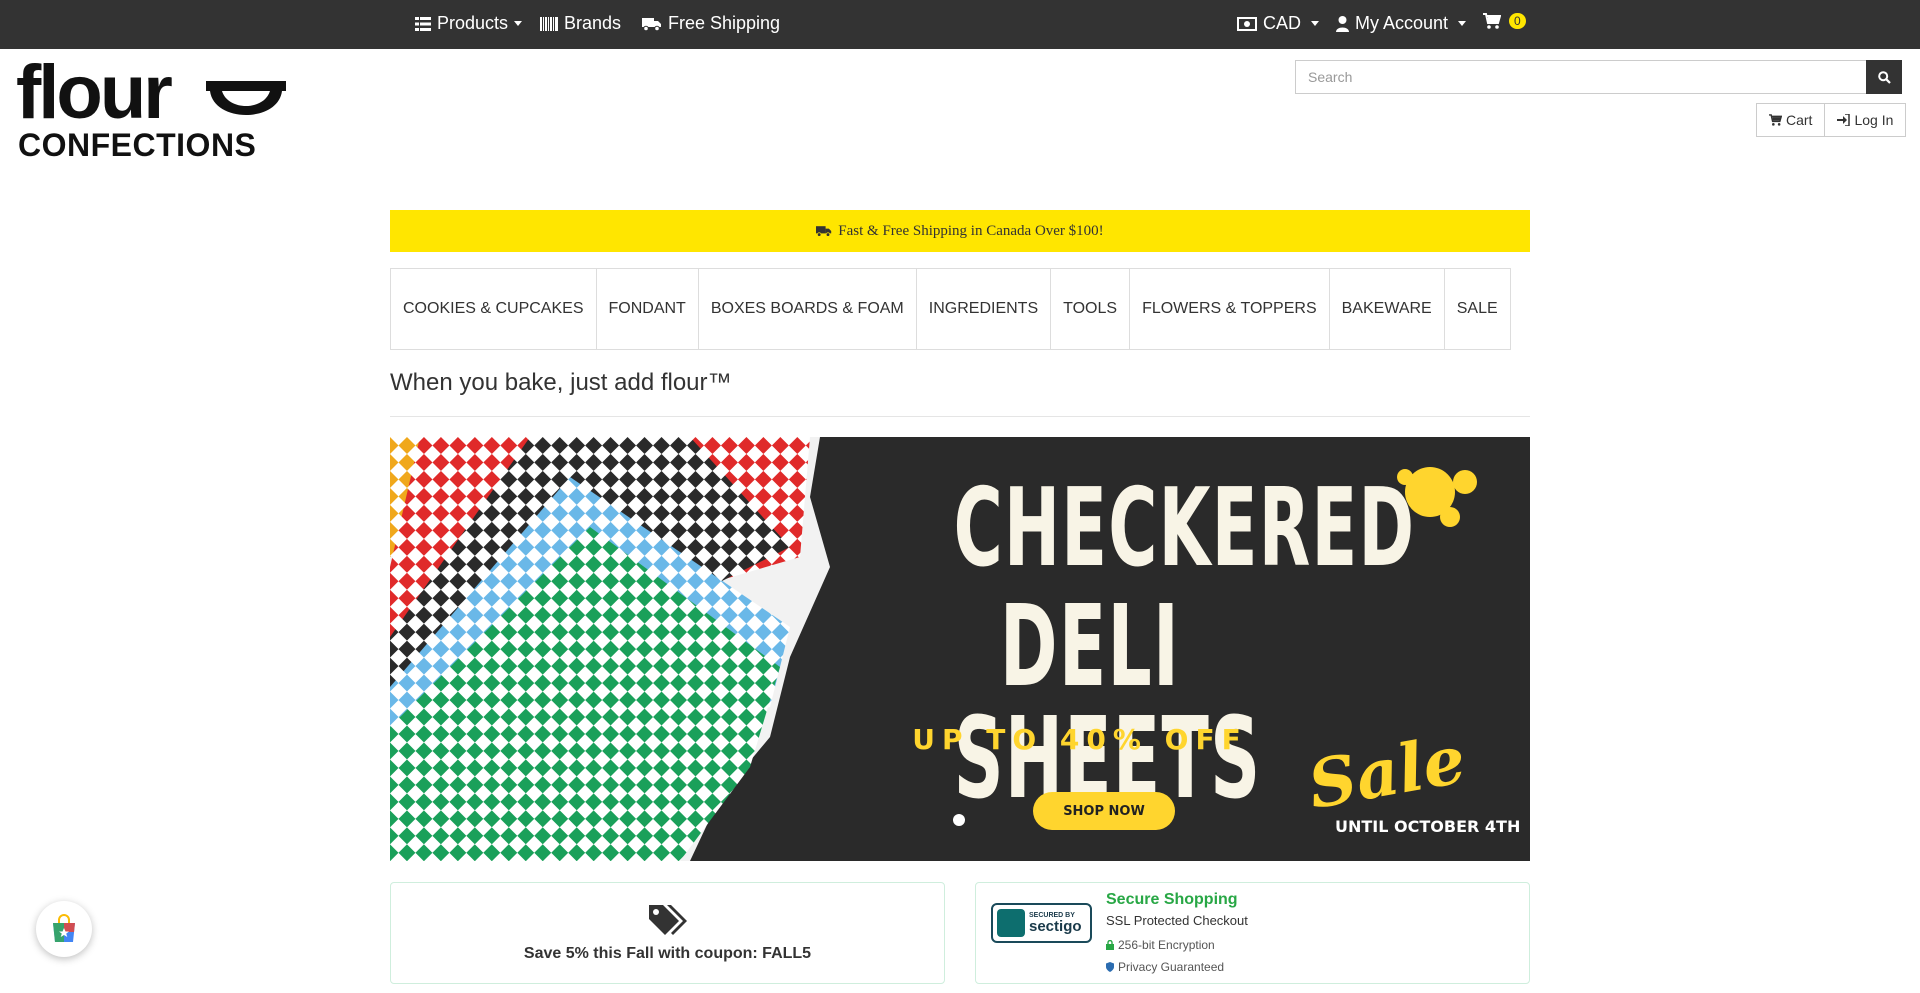  Describe the element at coordinates (1504, 21) in the screenshot. I see `cart-menu: 0` at that location.